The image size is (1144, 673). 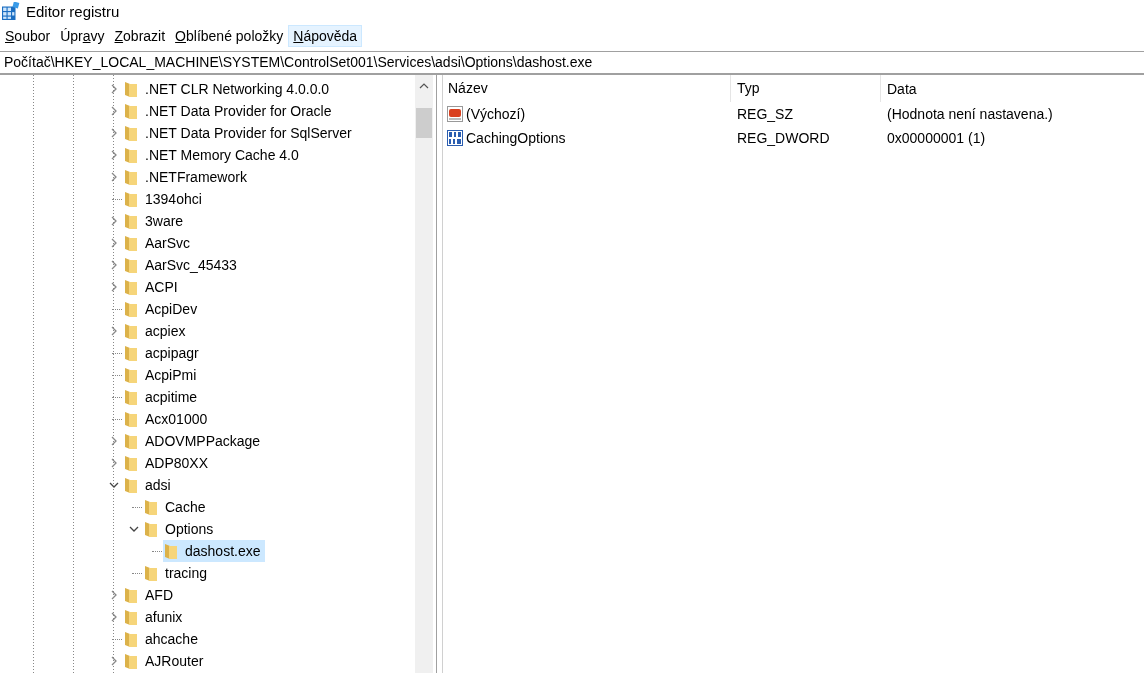 I want to click on tree-item: afunix, so click(x=155, y=617).